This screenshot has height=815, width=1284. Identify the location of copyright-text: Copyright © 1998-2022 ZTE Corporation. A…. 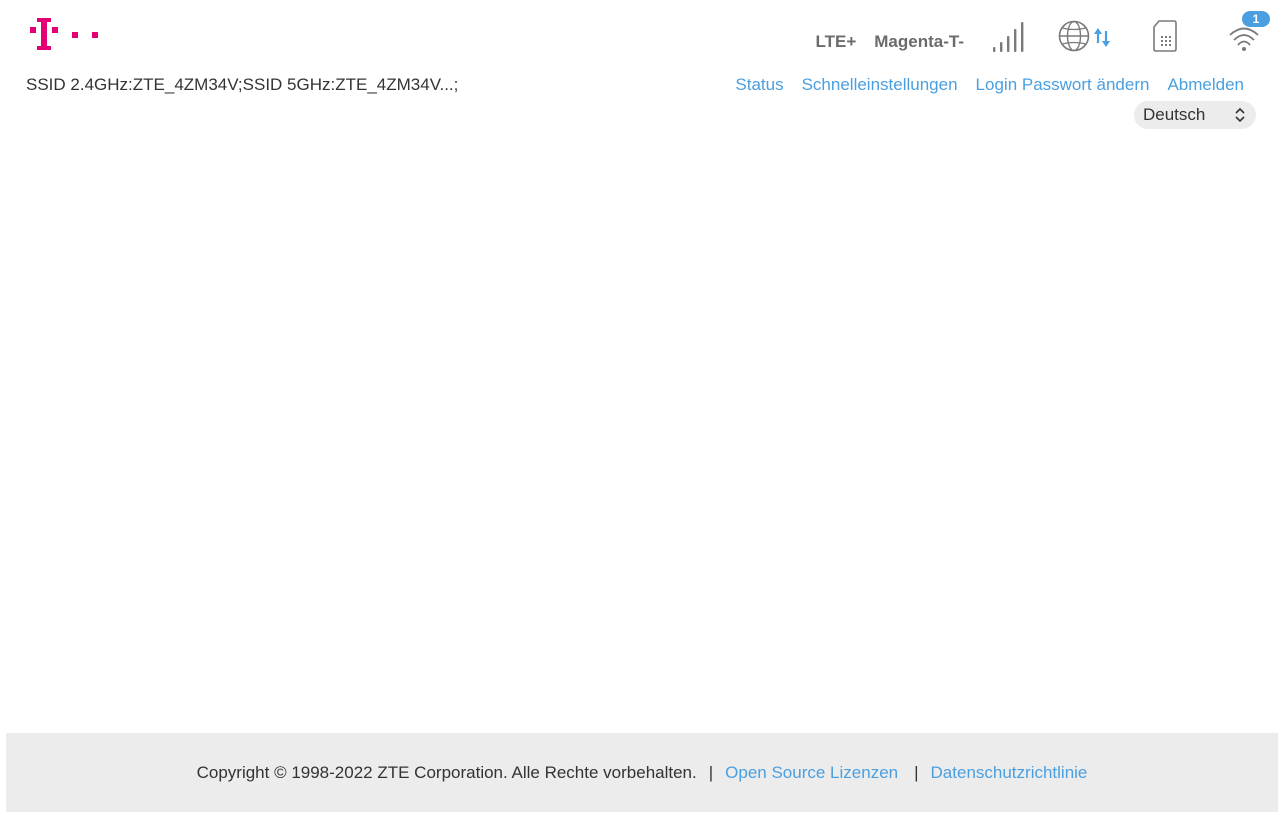
(446, 772).